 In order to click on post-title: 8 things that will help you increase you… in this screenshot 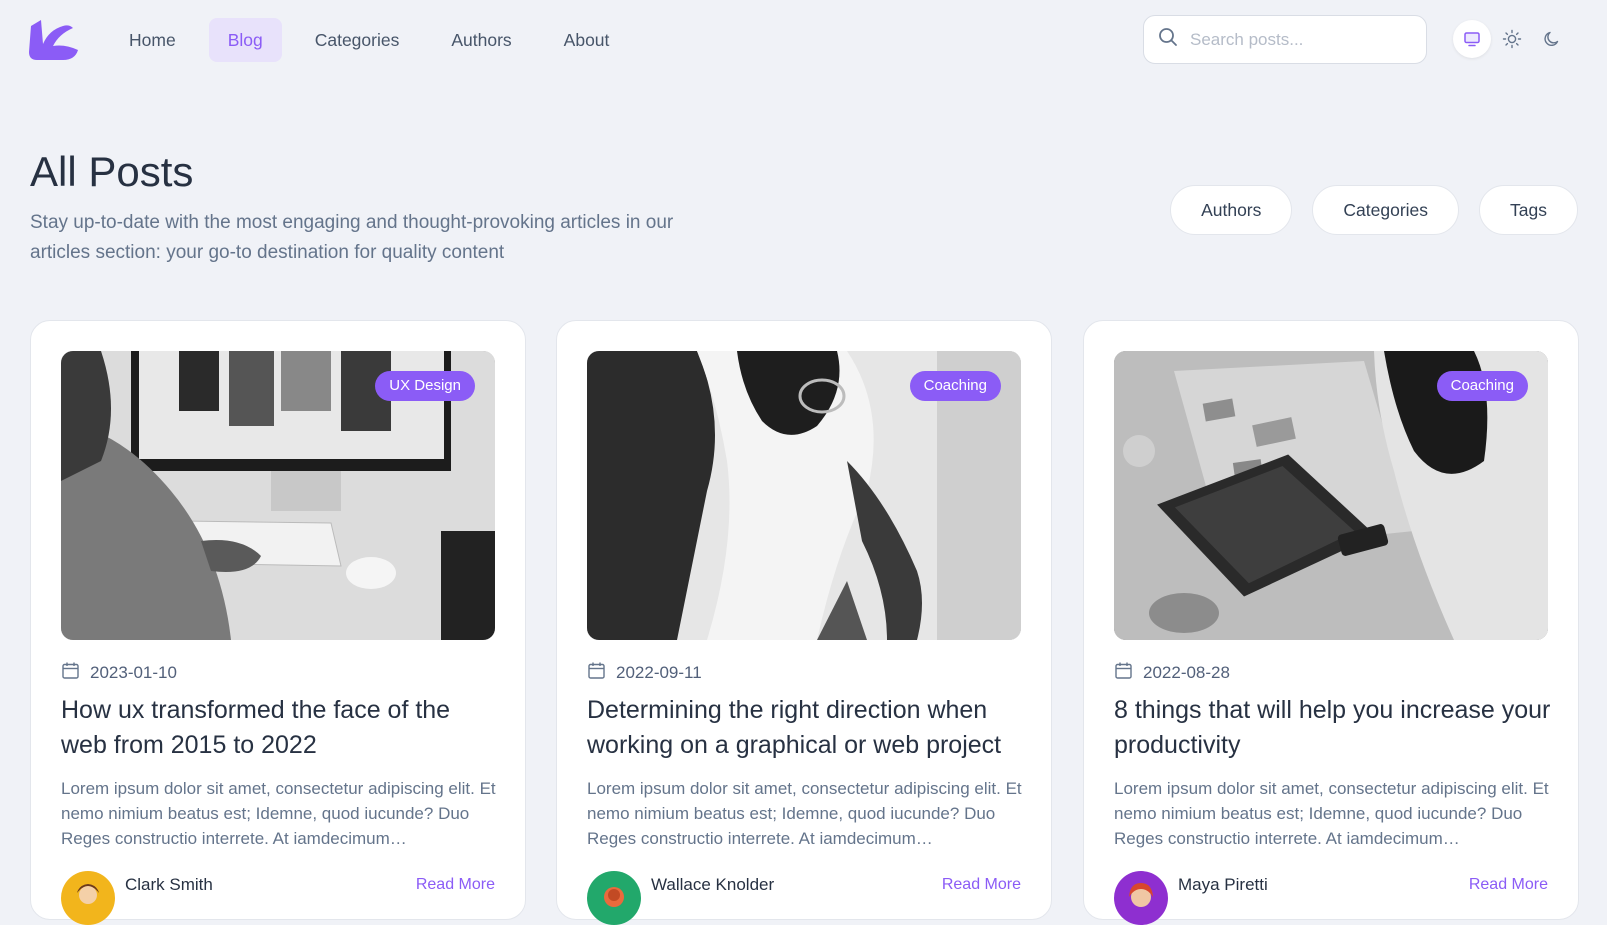, I will do `click(1334, 728)`.